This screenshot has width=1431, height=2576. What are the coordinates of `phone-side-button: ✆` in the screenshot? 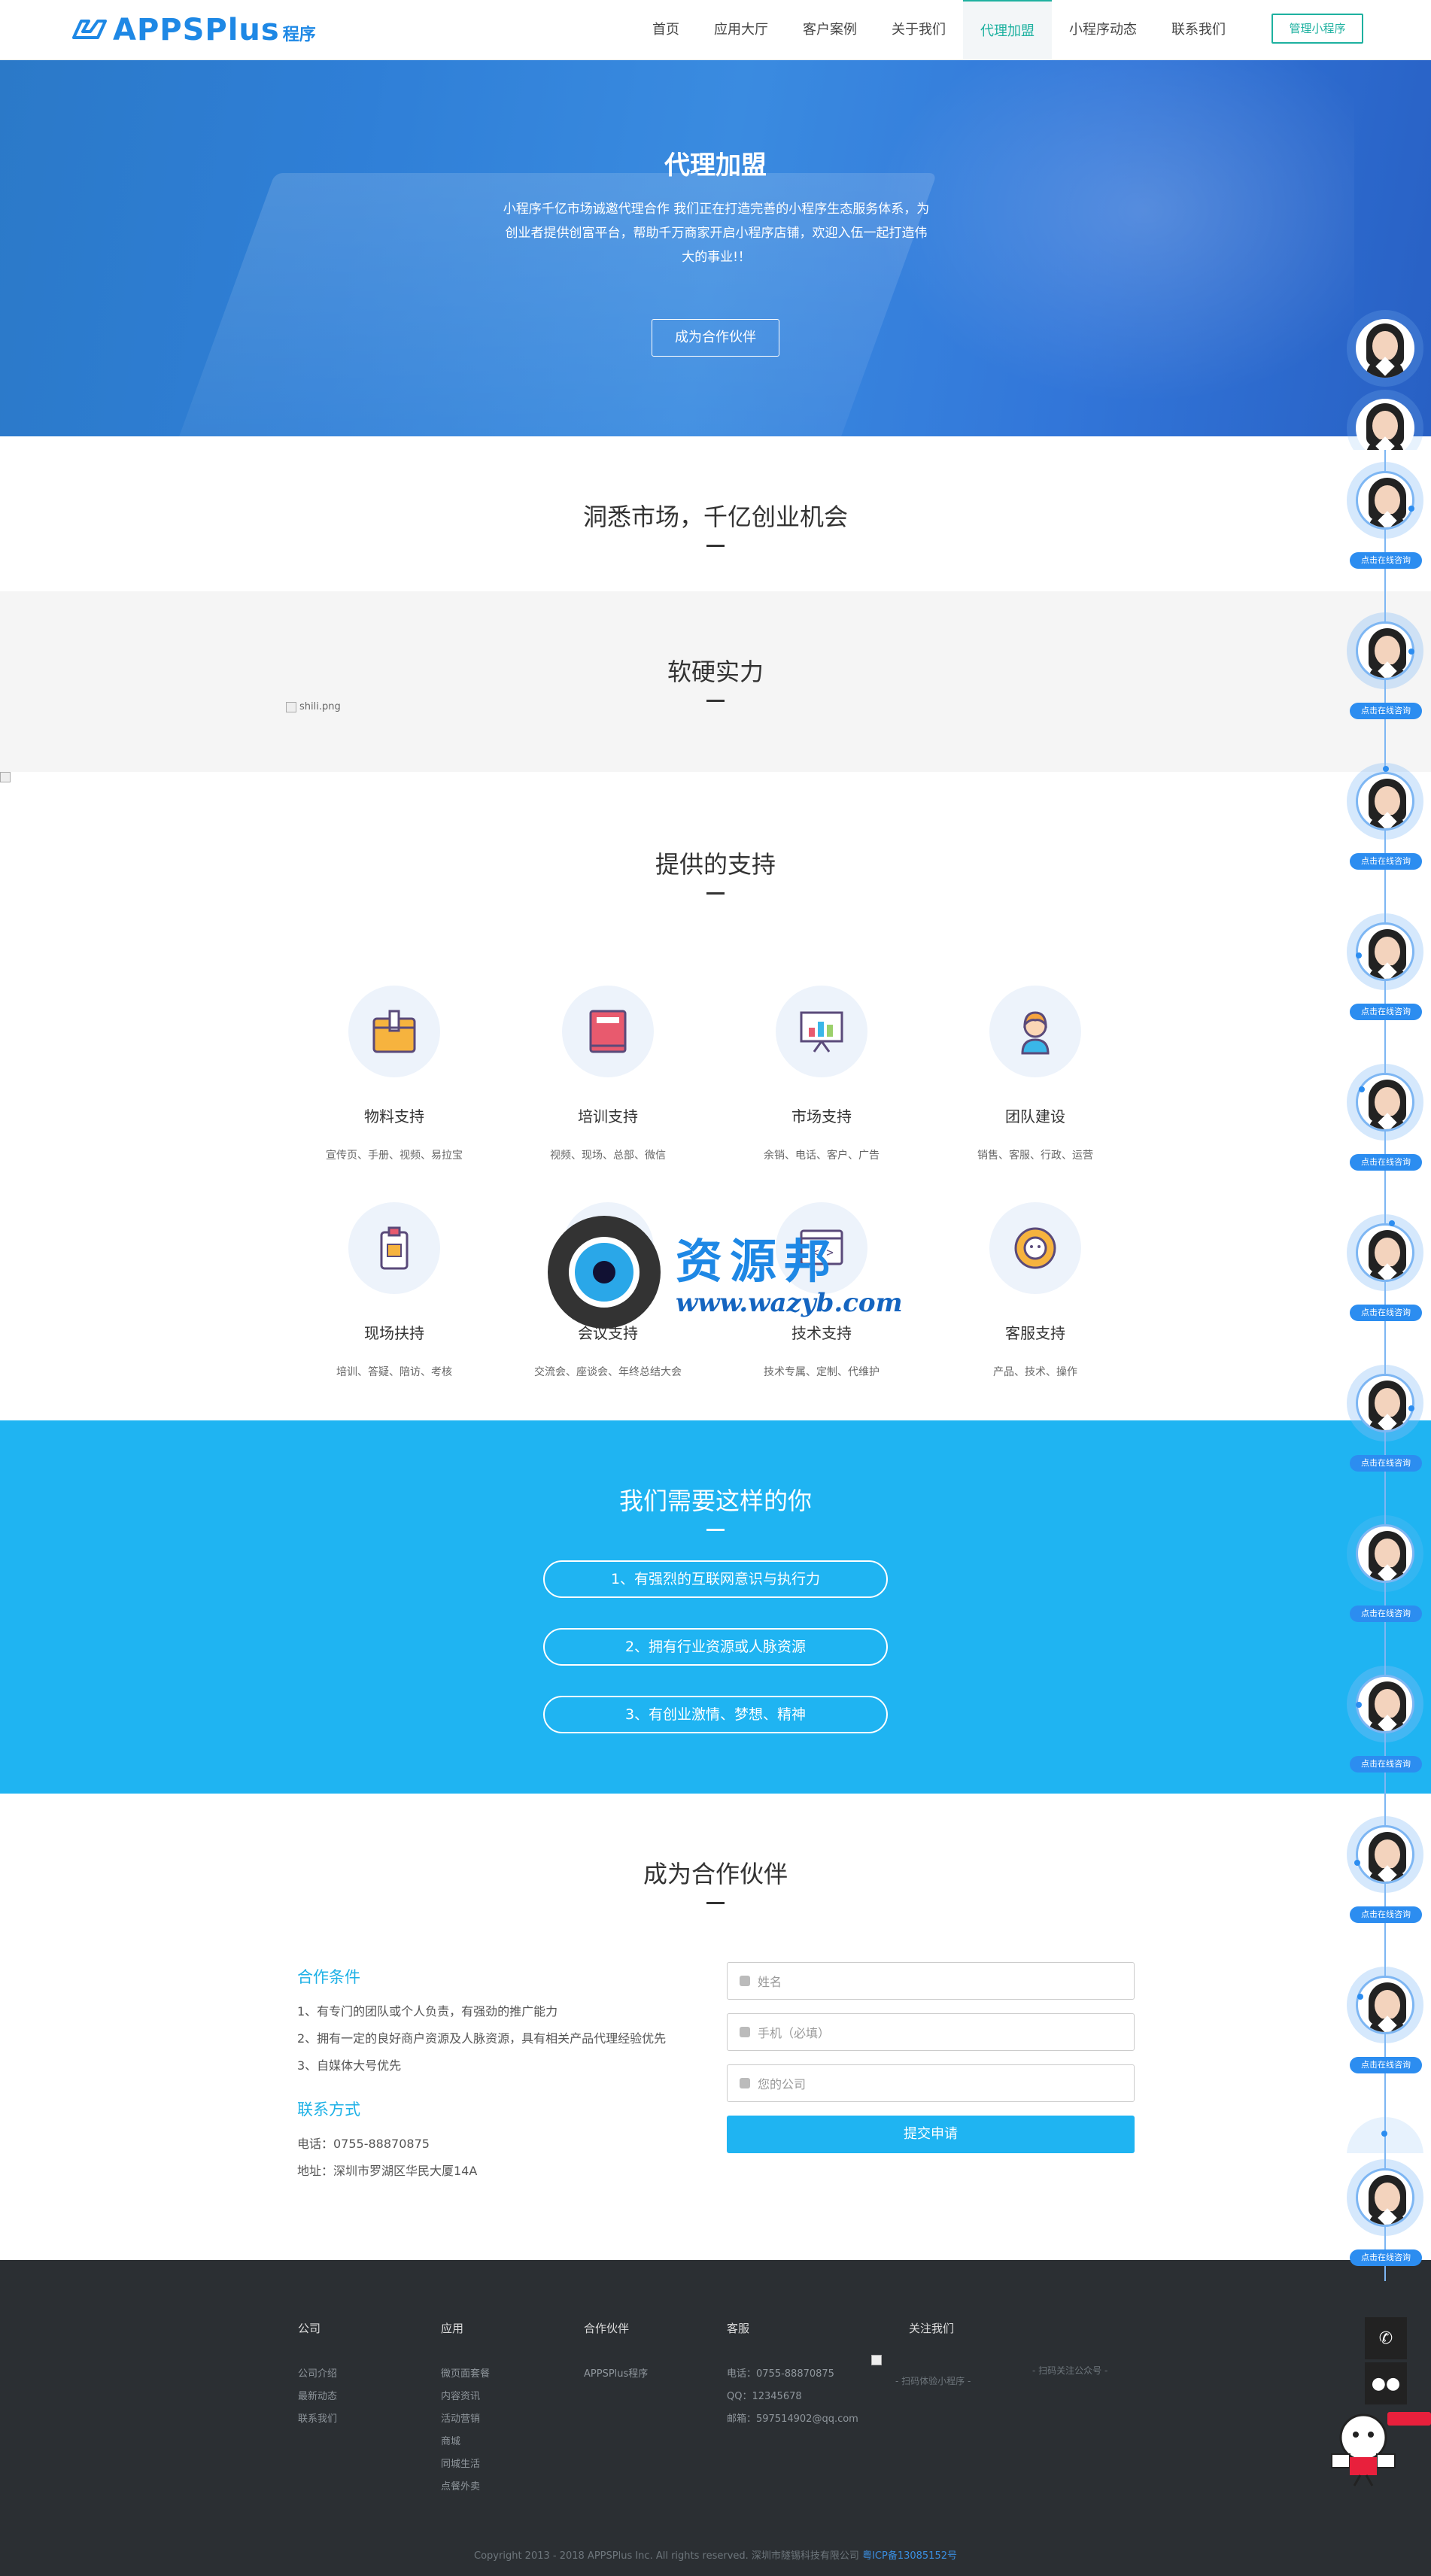 It's located at (1386, 2338).